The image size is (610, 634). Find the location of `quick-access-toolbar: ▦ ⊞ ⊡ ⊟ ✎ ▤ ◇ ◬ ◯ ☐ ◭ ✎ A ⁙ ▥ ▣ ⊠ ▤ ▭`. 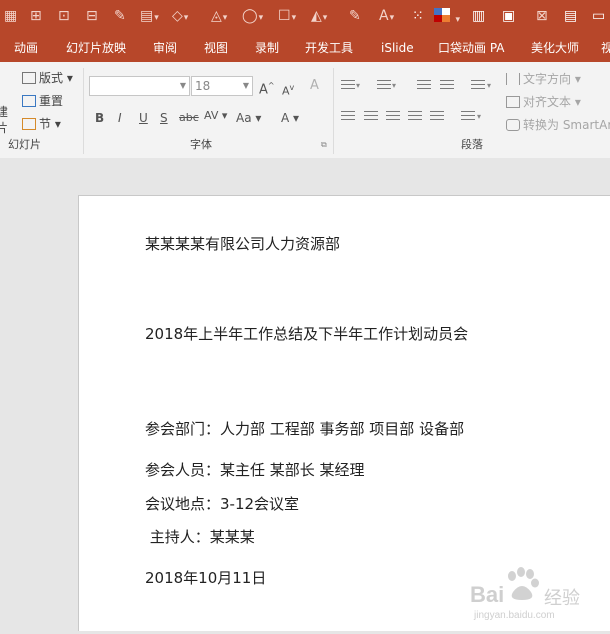

quick-access-toolbar: ▦ ⊞ ⊡ ⊟ ✎ ▤ ◇ ◬ ◯ ☐ ◭ ✎ A ⁙ ▥ ▣ ⊠ ▤ ▭ is located at coordinates (305, 17).